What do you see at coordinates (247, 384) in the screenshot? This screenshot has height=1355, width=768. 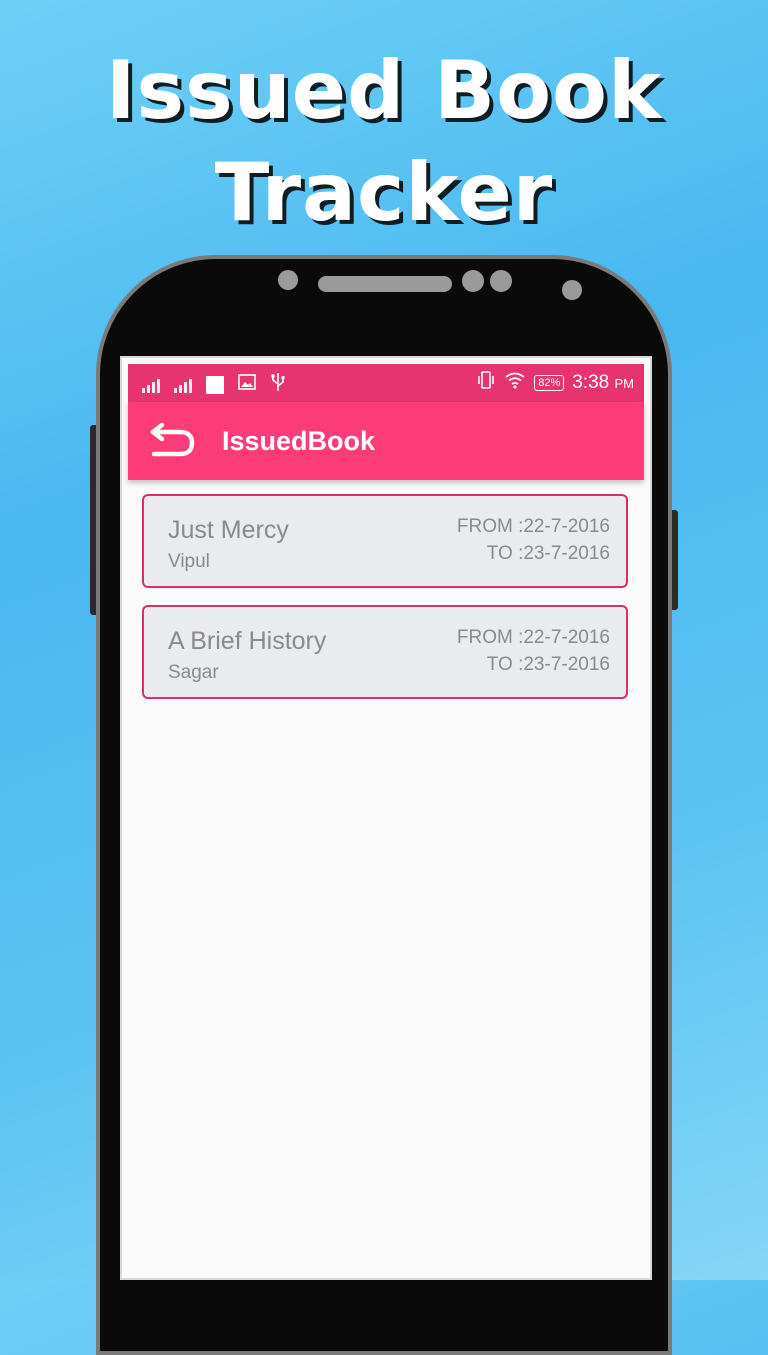 I see `image-icon` at bounding box center [247, 384].